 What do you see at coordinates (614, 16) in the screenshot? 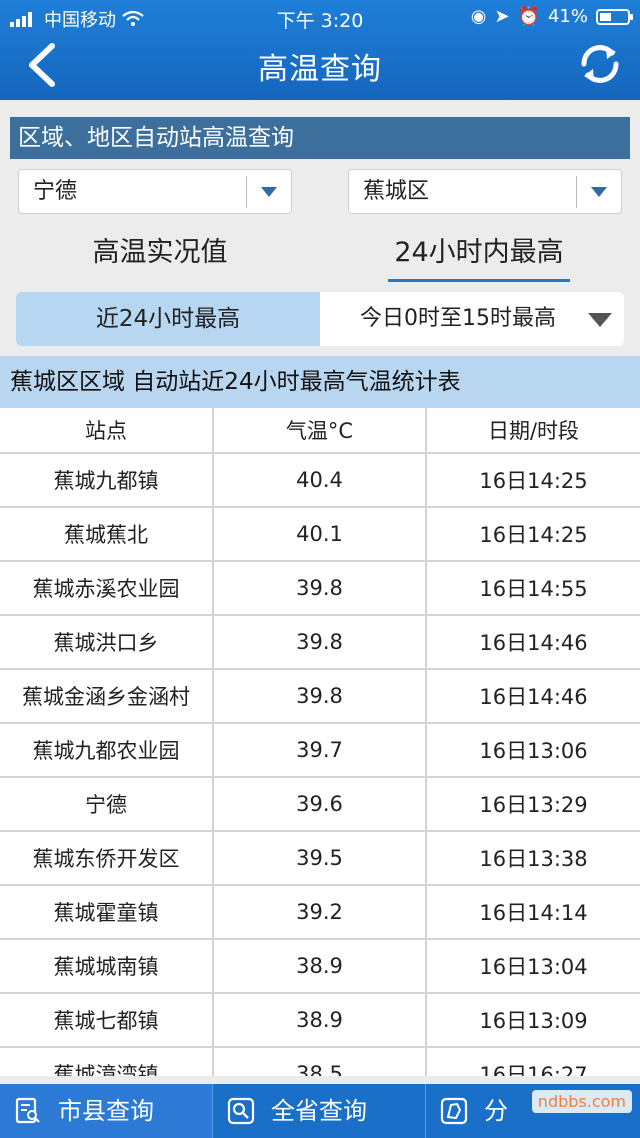
I see `battery-icon` at bounding box center [614, 16].